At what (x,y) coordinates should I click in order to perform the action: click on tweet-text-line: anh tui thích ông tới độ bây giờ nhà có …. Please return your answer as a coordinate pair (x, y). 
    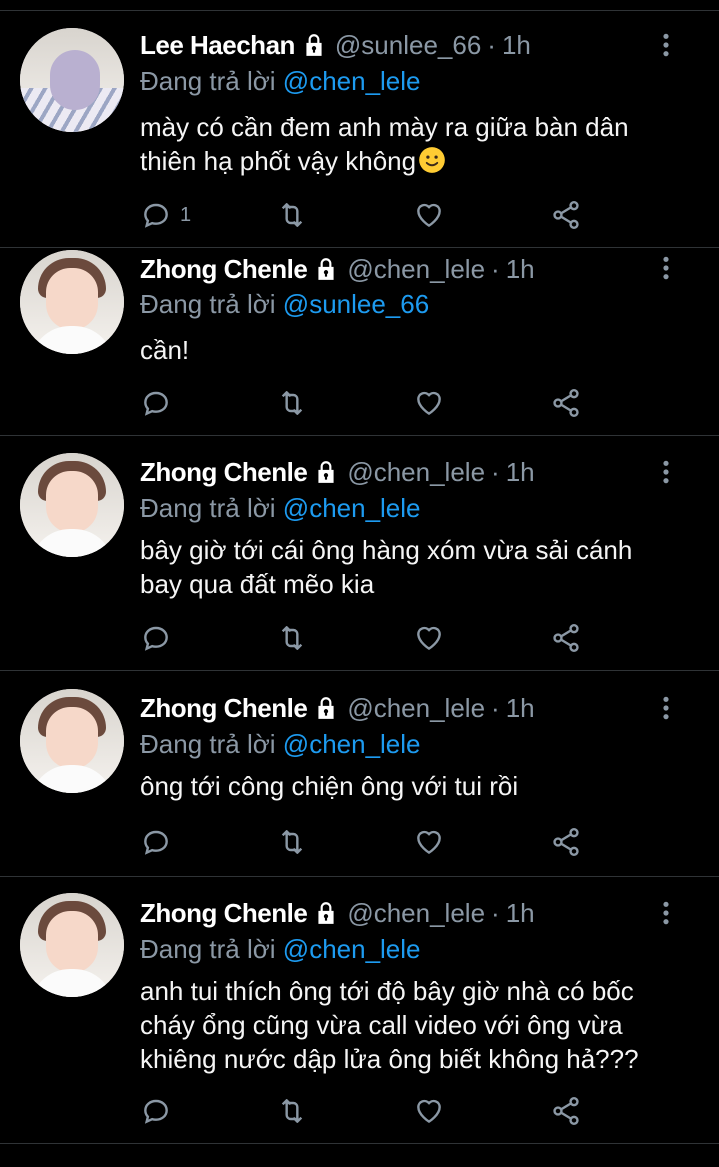
    Looking at the image, I should click on (387, 991).